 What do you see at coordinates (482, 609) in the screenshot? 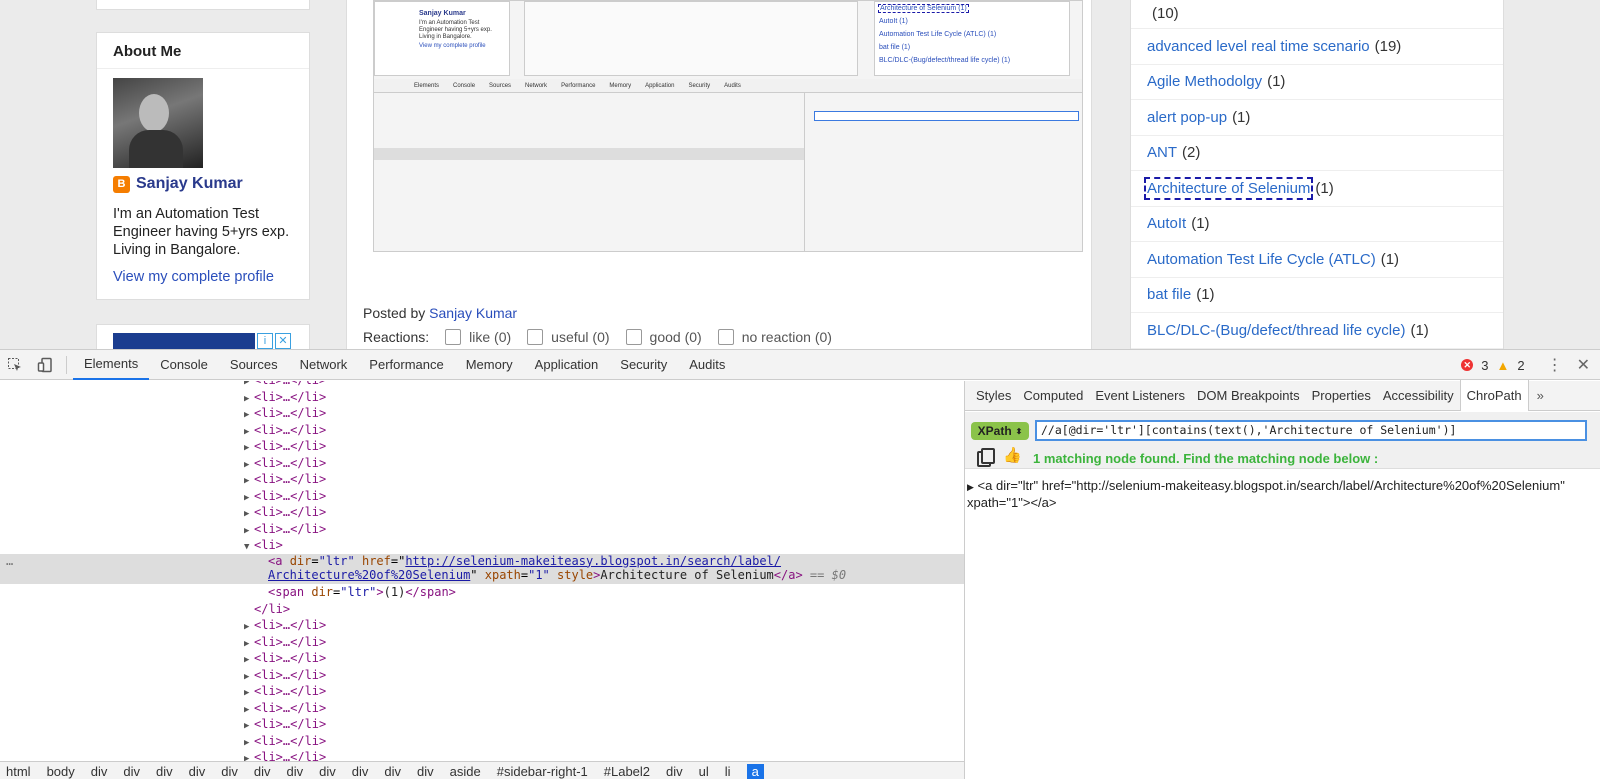
I see `dom-node: </li>` at bounding box center [482, 609].